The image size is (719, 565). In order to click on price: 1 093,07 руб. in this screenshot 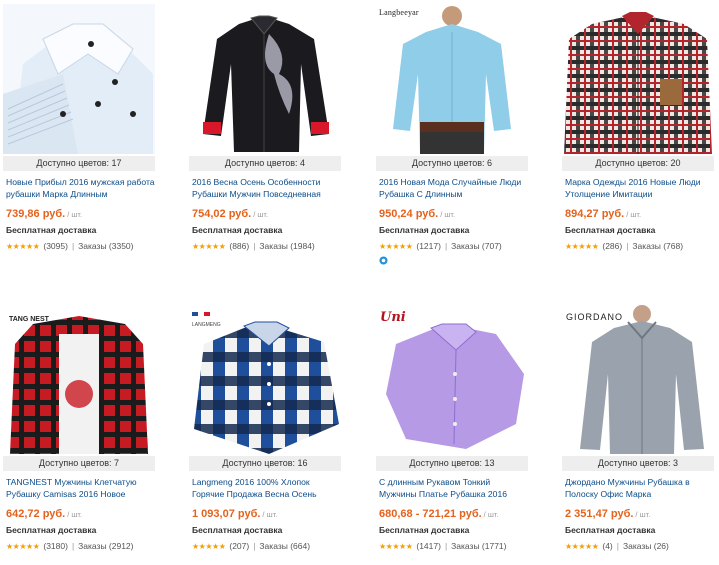, I will do `click(226, 514)`.